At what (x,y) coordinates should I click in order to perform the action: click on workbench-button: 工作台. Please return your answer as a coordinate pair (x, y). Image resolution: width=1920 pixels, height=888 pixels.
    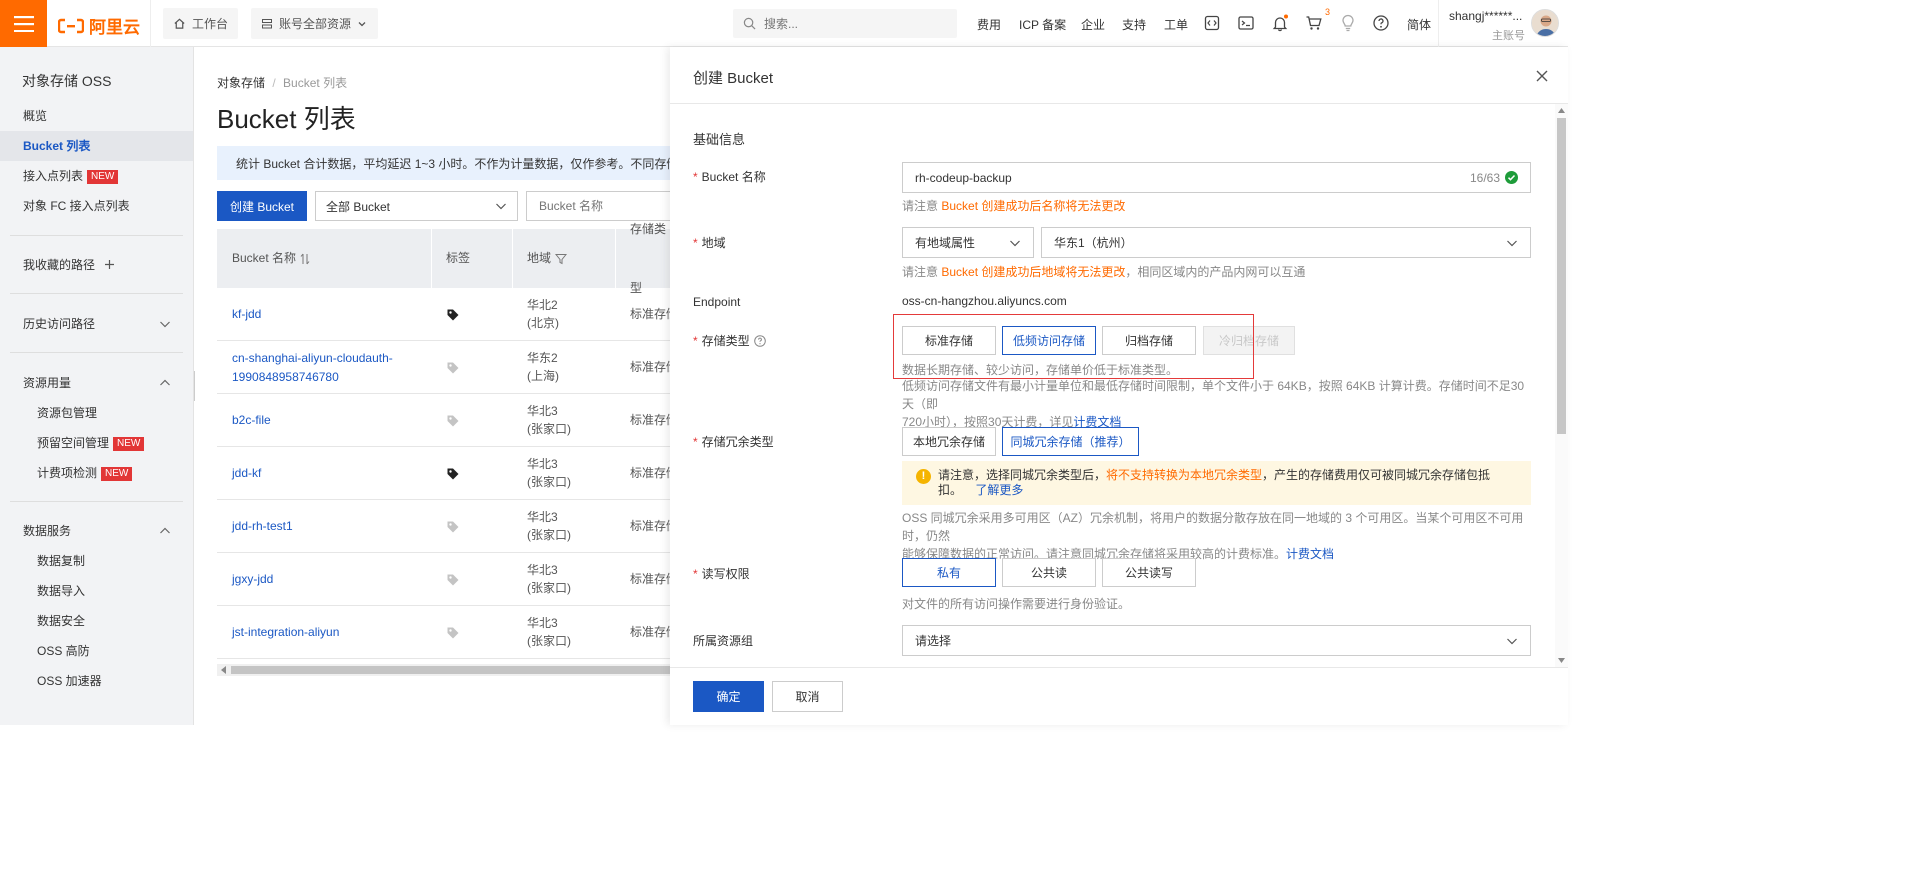
    Looking at the image, I should click on (200, 23).